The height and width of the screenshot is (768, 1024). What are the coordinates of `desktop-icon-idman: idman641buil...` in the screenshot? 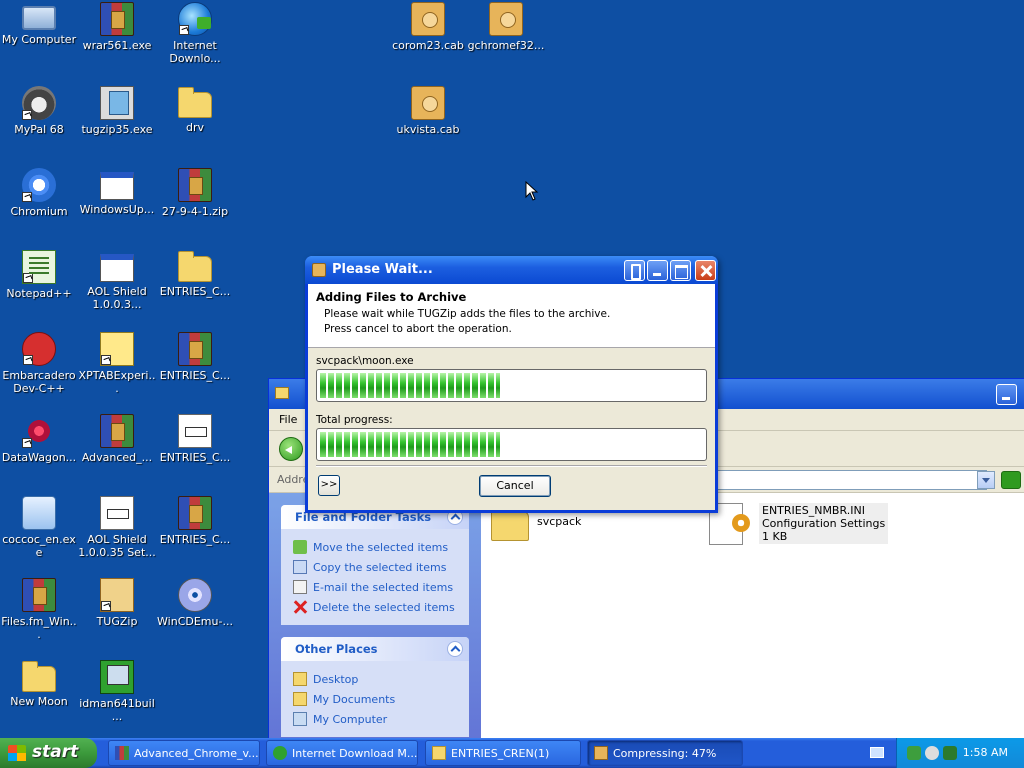 It's located at (117, 691).